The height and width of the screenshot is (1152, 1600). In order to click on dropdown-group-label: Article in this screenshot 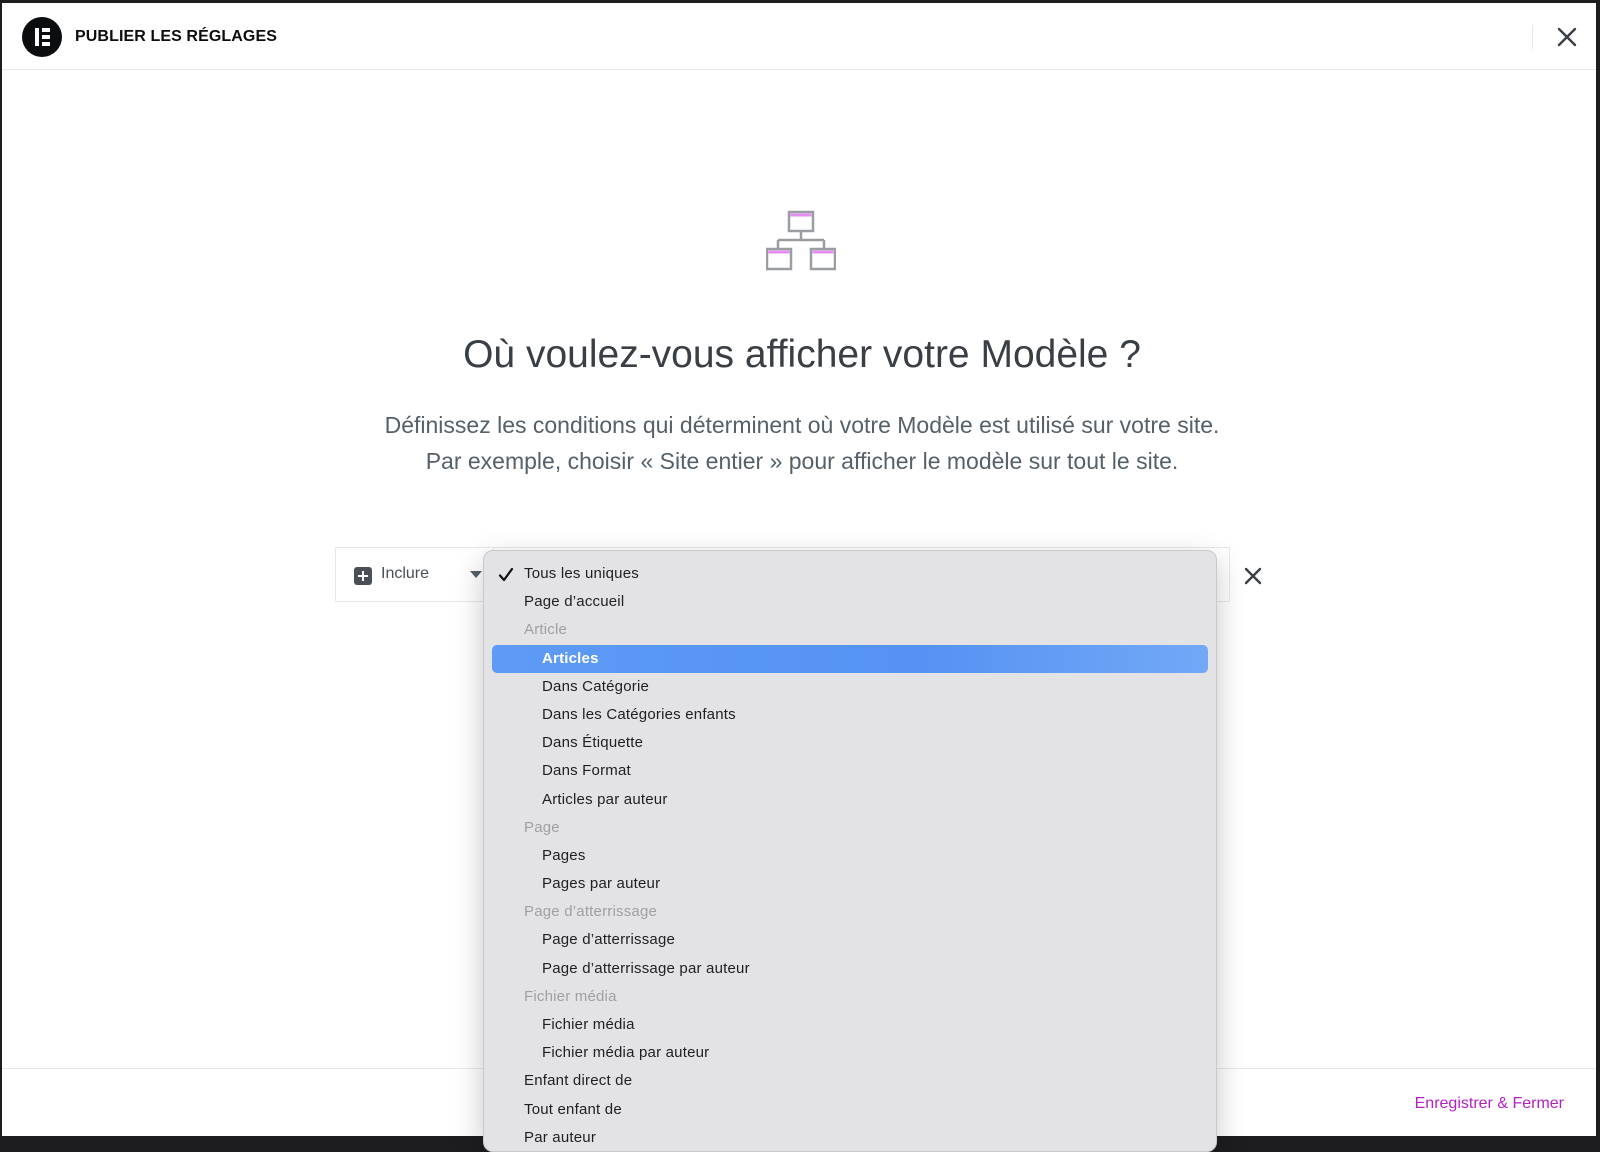, I will do `click(850, 630)`.